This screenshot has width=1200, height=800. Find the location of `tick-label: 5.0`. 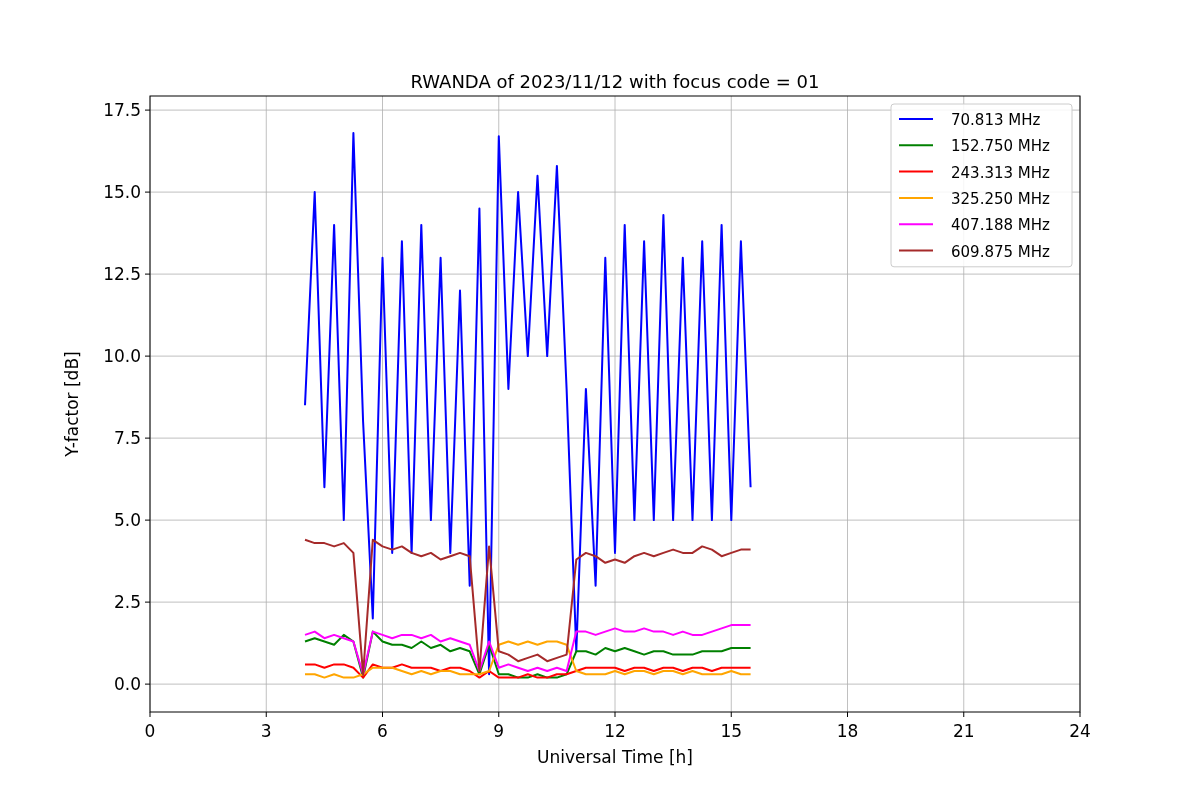

tick-label: 5.0 is located at coordinates (127, 520).